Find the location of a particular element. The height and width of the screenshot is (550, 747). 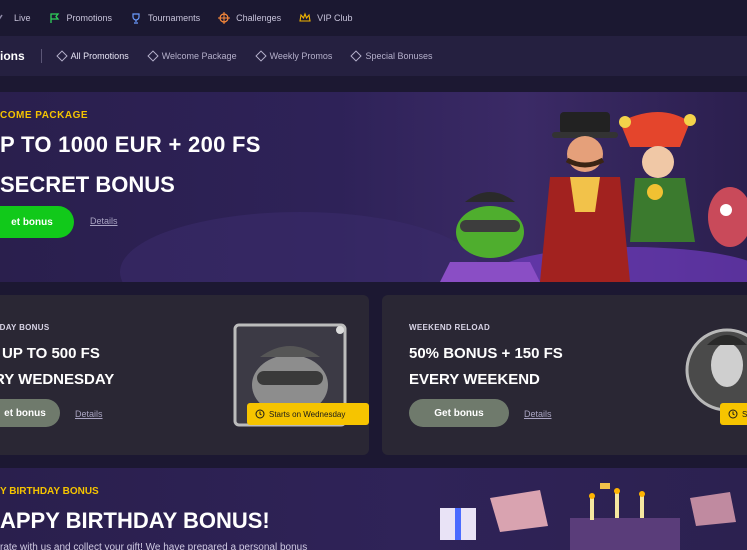

nav-item-label: Tournaments is located at coordinates (174, 18).